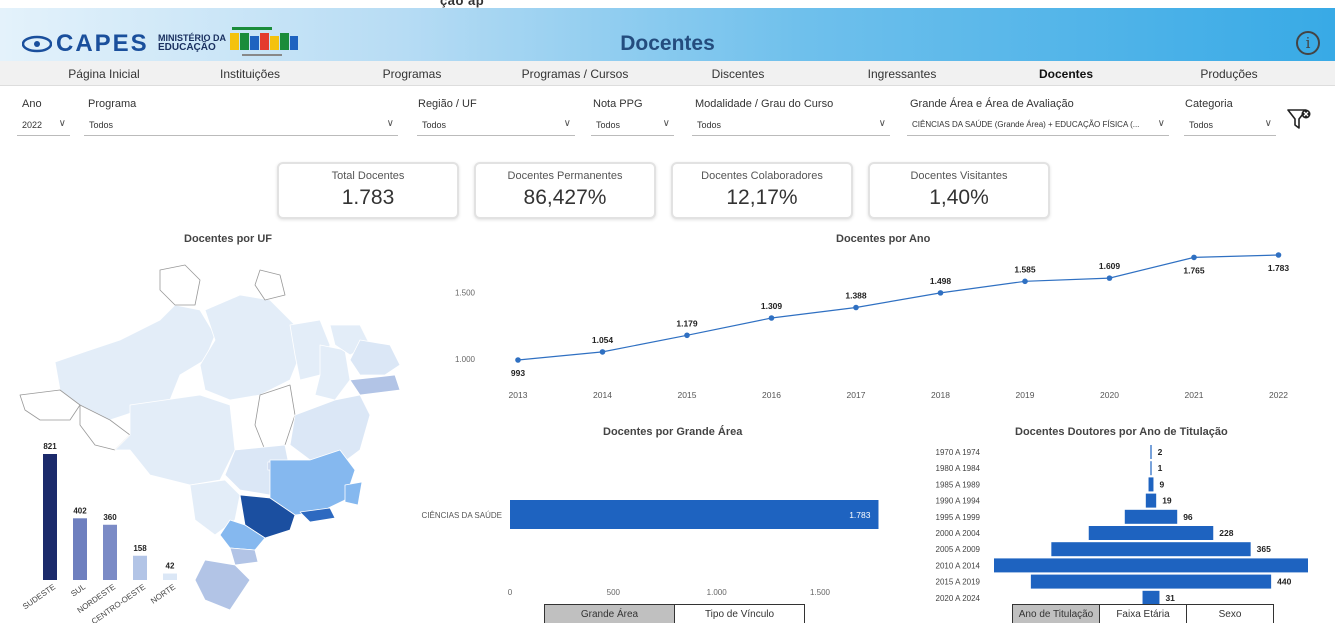 The height and width of the screenshot is (623, 1335). What do you see at coordinates (1230, 613) in the screenshot?
I see `tab-sexo: Sexo` at bounding box center [1230, 613].